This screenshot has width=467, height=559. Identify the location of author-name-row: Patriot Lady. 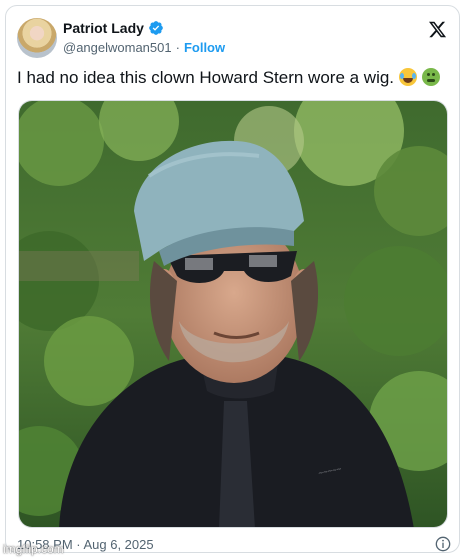
(113, 28).